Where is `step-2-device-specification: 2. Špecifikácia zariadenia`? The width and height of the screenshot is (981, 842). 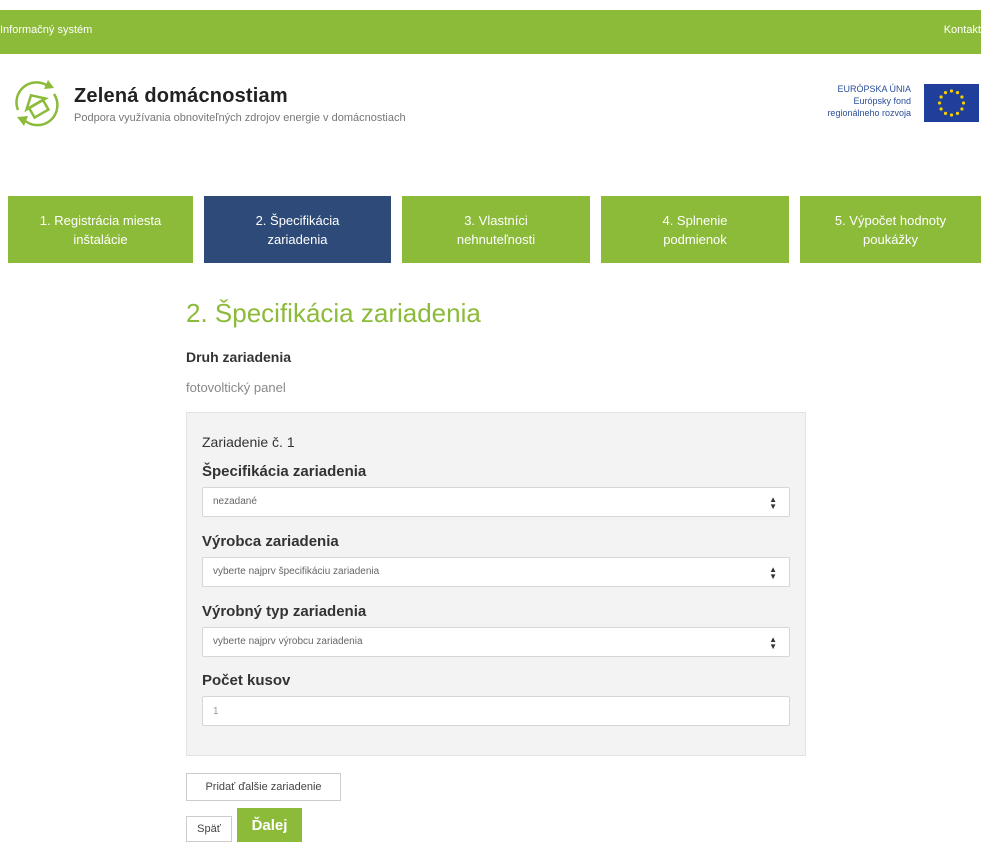 step-2-device-specification: 2. Špecifikácia zariadenia is located at coordinates (297, 229).